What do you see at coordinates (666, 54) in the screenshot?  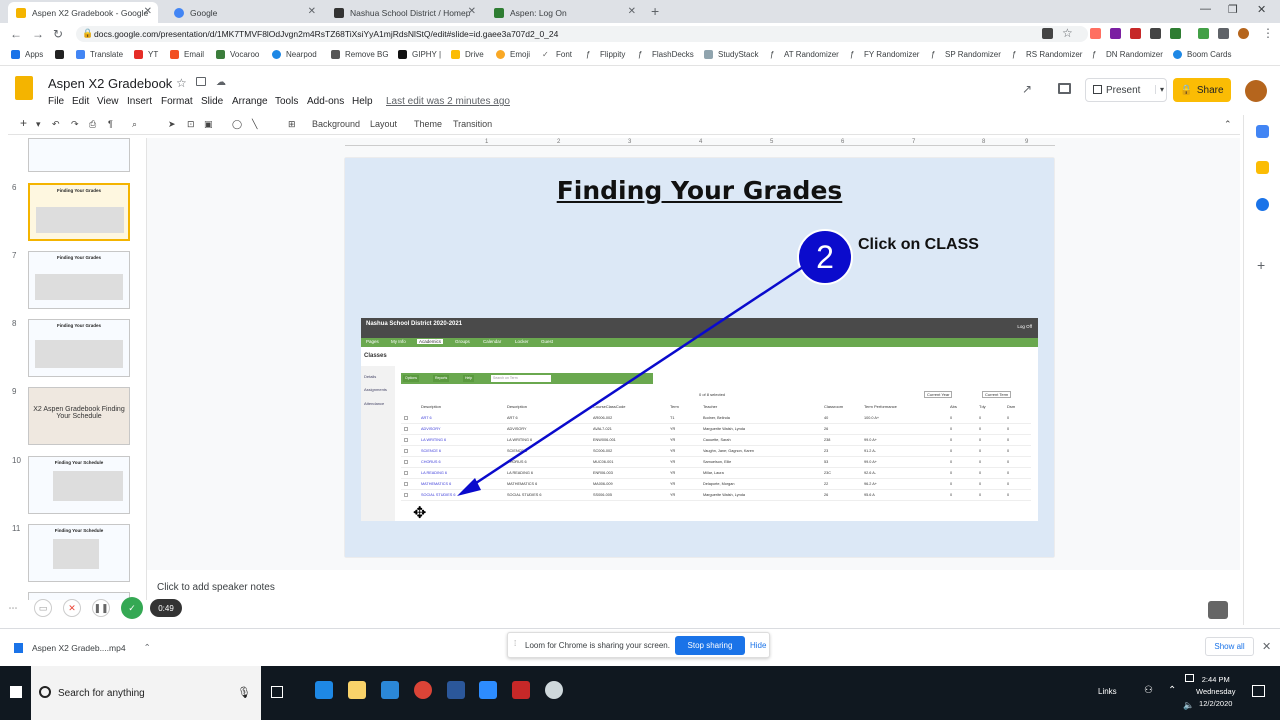 I see `bookmark-flashdecks: ƒ FlashDecks` at bounding box center [666, 54].